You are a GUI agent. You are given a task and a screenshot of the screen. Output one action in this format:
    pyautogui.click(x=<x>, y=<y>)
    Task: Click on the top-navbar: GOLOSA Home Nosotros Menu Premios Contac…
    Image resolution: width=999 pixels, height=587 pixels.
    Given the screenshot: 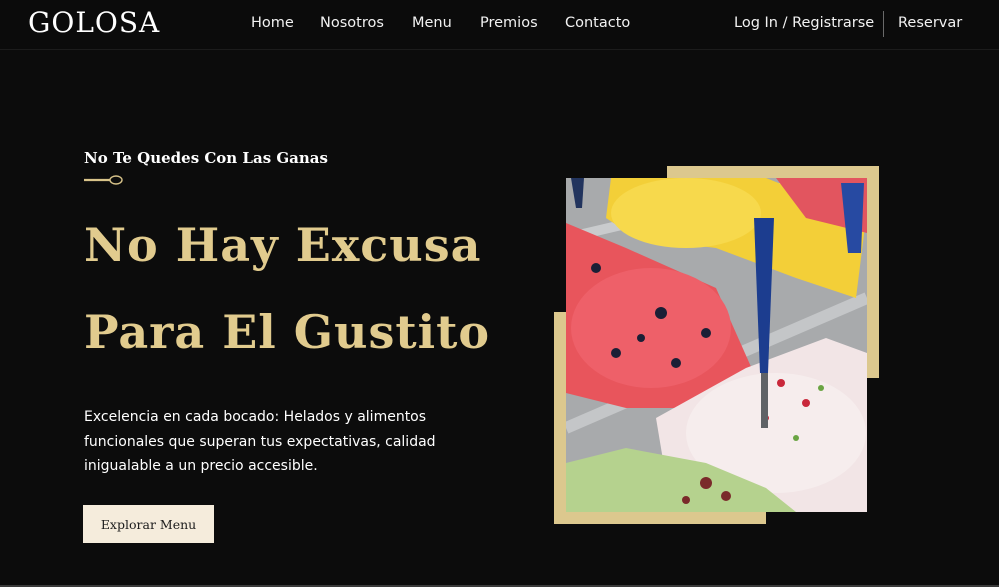 What is the action you would take?
    pyautogui.click(x=499, y=25)
    